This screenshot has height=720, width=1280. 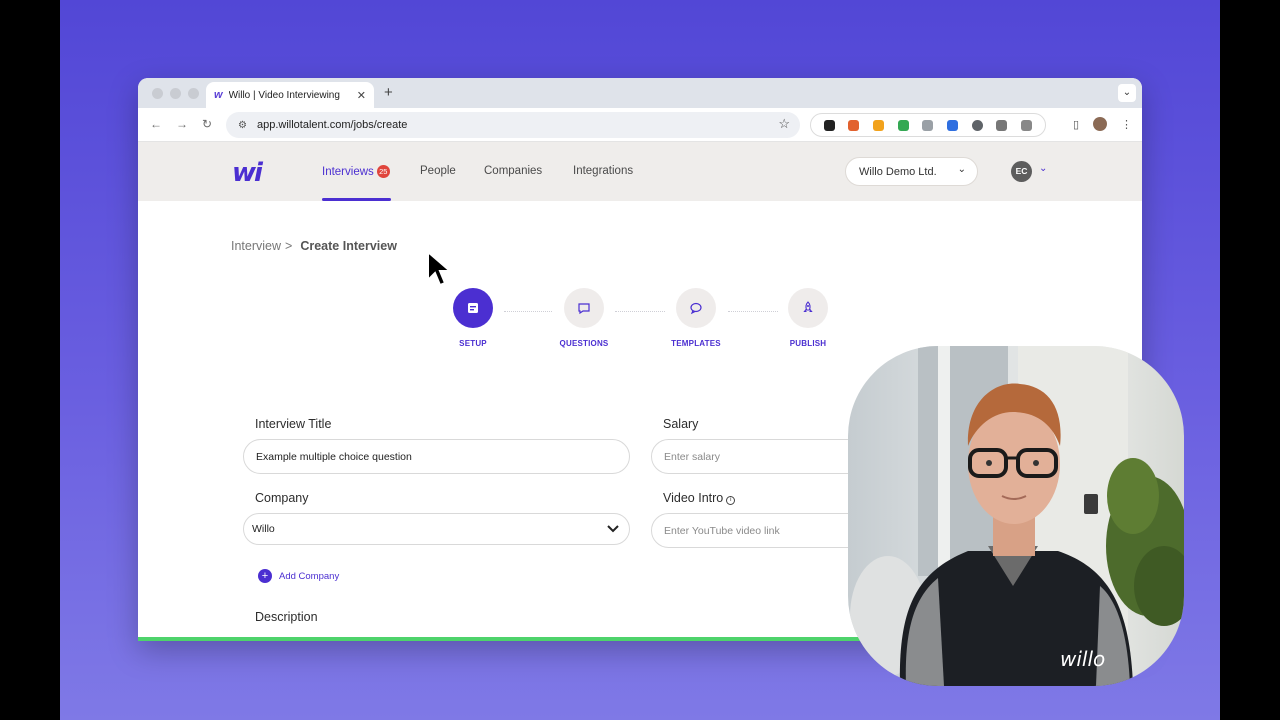 What do you see at coordinates (1043, 168) in the screenshot?
I see `user-menu-chevron-icon: ⌄` at bounding box center [1043, 168].